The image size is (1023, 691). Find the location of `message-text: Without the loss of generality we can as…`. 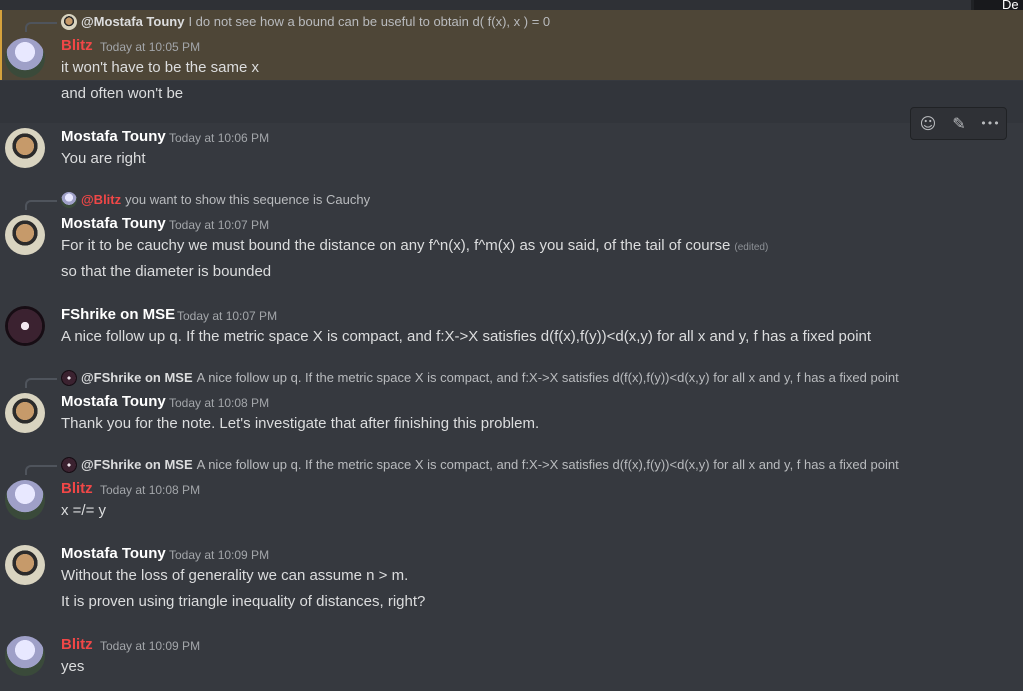

message-text: Without the loss of generality we can as… is located at coordinates (235, 575).